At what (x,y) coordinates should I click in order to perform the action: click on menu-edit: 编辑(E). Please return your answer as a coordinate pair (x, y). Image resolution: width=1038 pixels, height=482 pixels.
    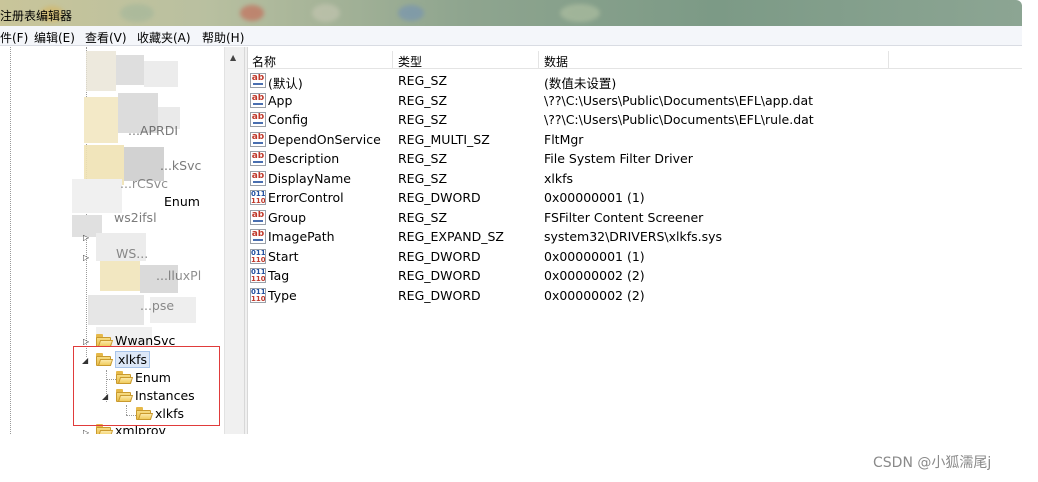
    Looking at the image, I should click on (54, 37).